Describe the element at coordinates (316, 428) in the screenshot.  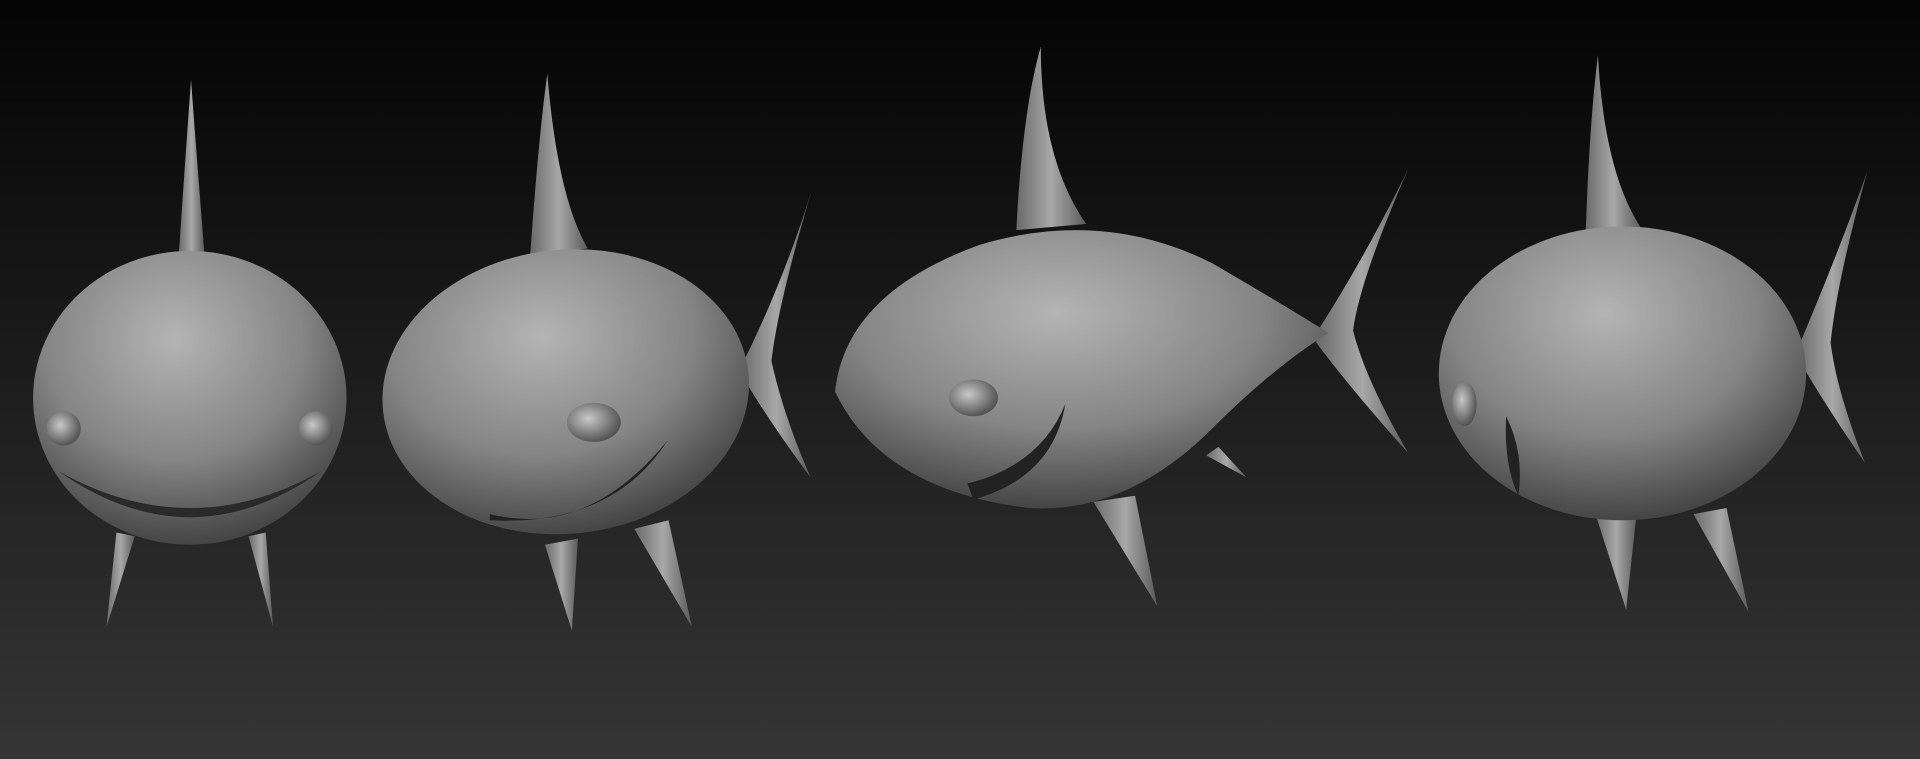
I see `eye-right` at that location.